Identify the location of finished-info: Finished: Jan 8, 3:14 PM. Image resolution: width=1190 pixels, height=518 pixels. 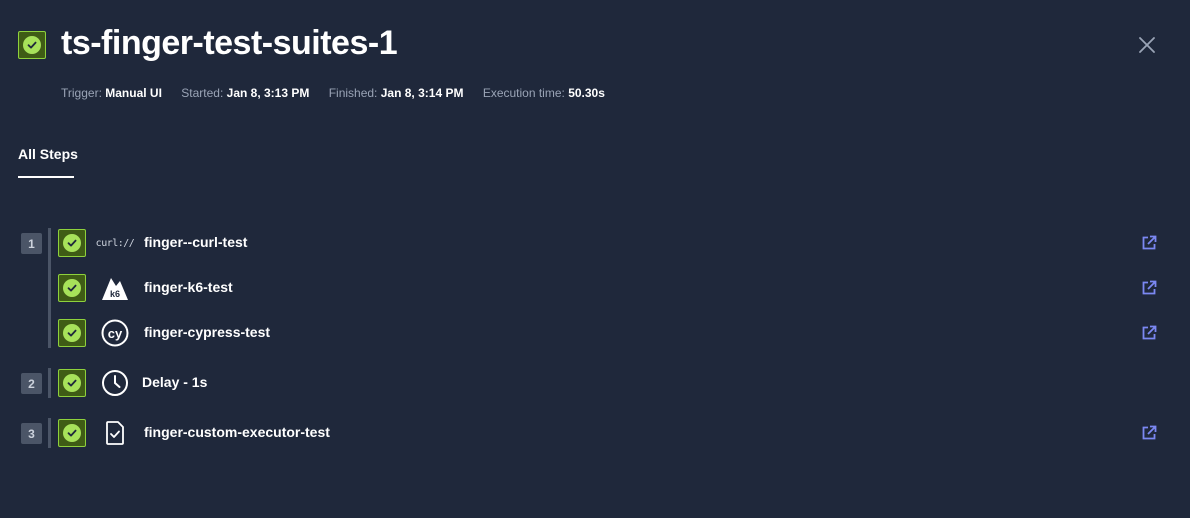
(396, 93).